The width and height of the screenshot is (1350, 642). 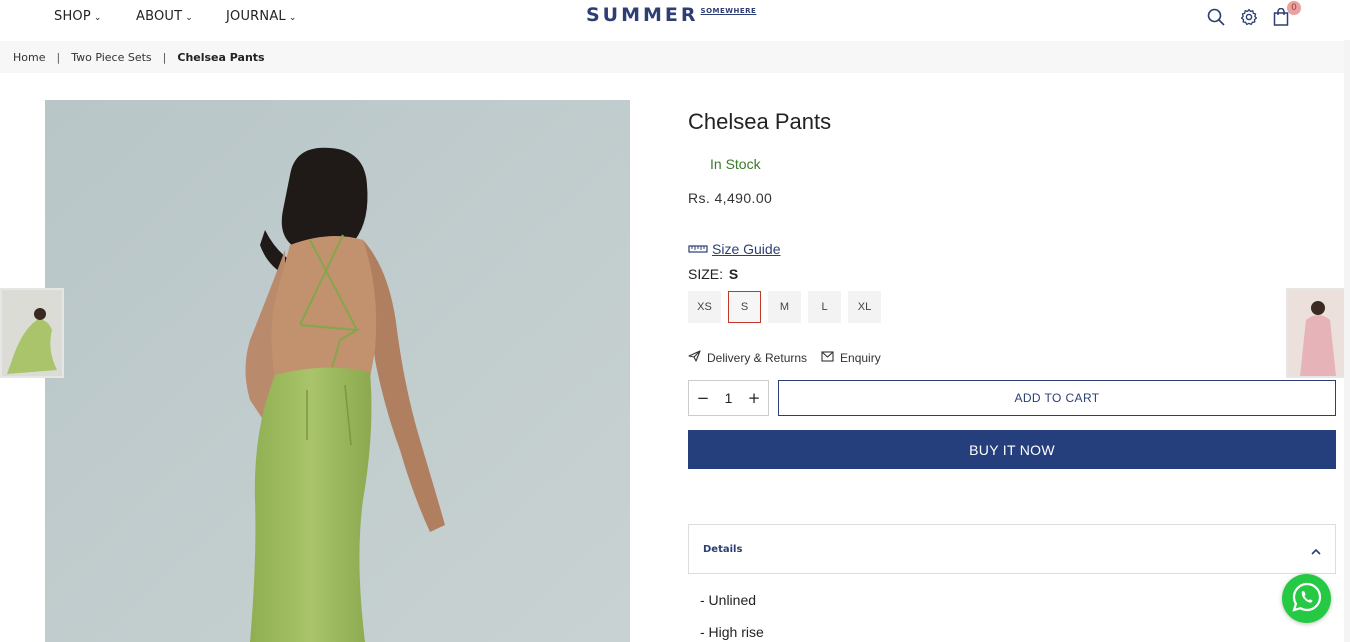 I want to click on size-options: XS S M L XL, so click(x=784, y=307).